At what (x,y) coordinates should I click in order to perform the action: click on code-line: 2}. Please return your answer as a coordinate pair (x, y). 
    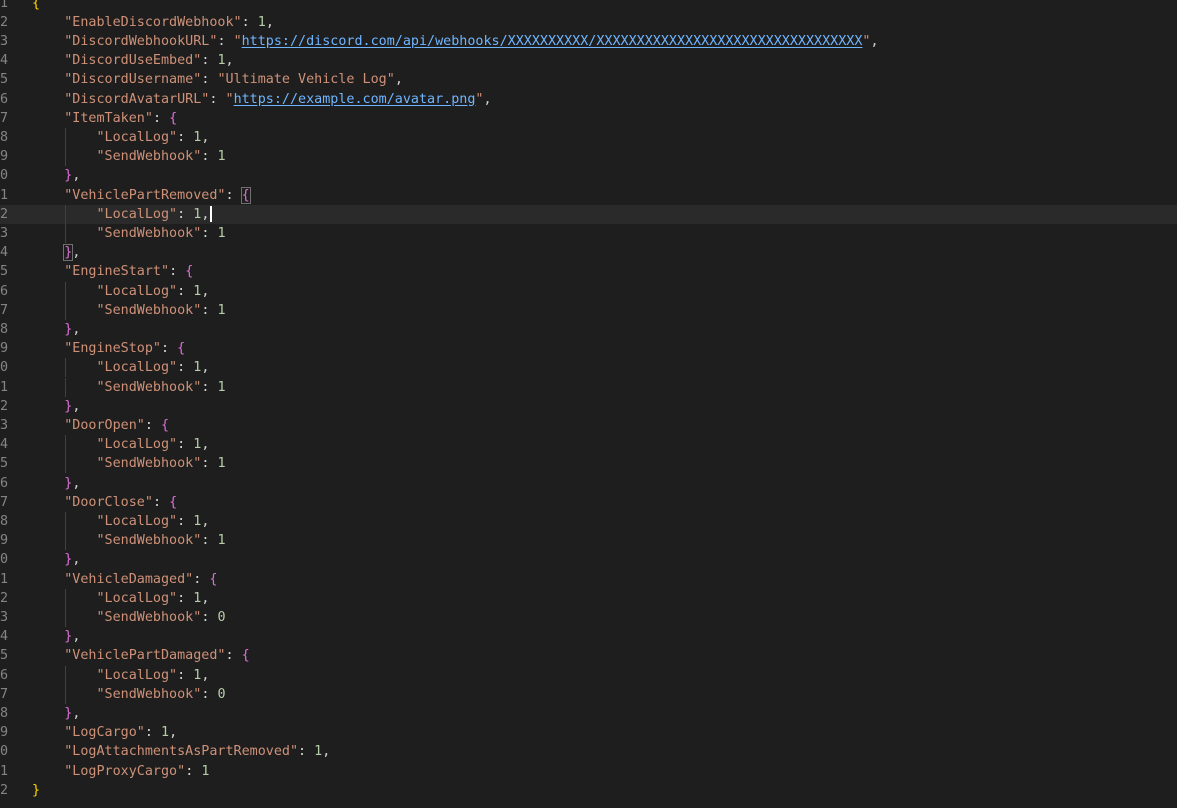
    Looking at the image, I should click on (588, 790).